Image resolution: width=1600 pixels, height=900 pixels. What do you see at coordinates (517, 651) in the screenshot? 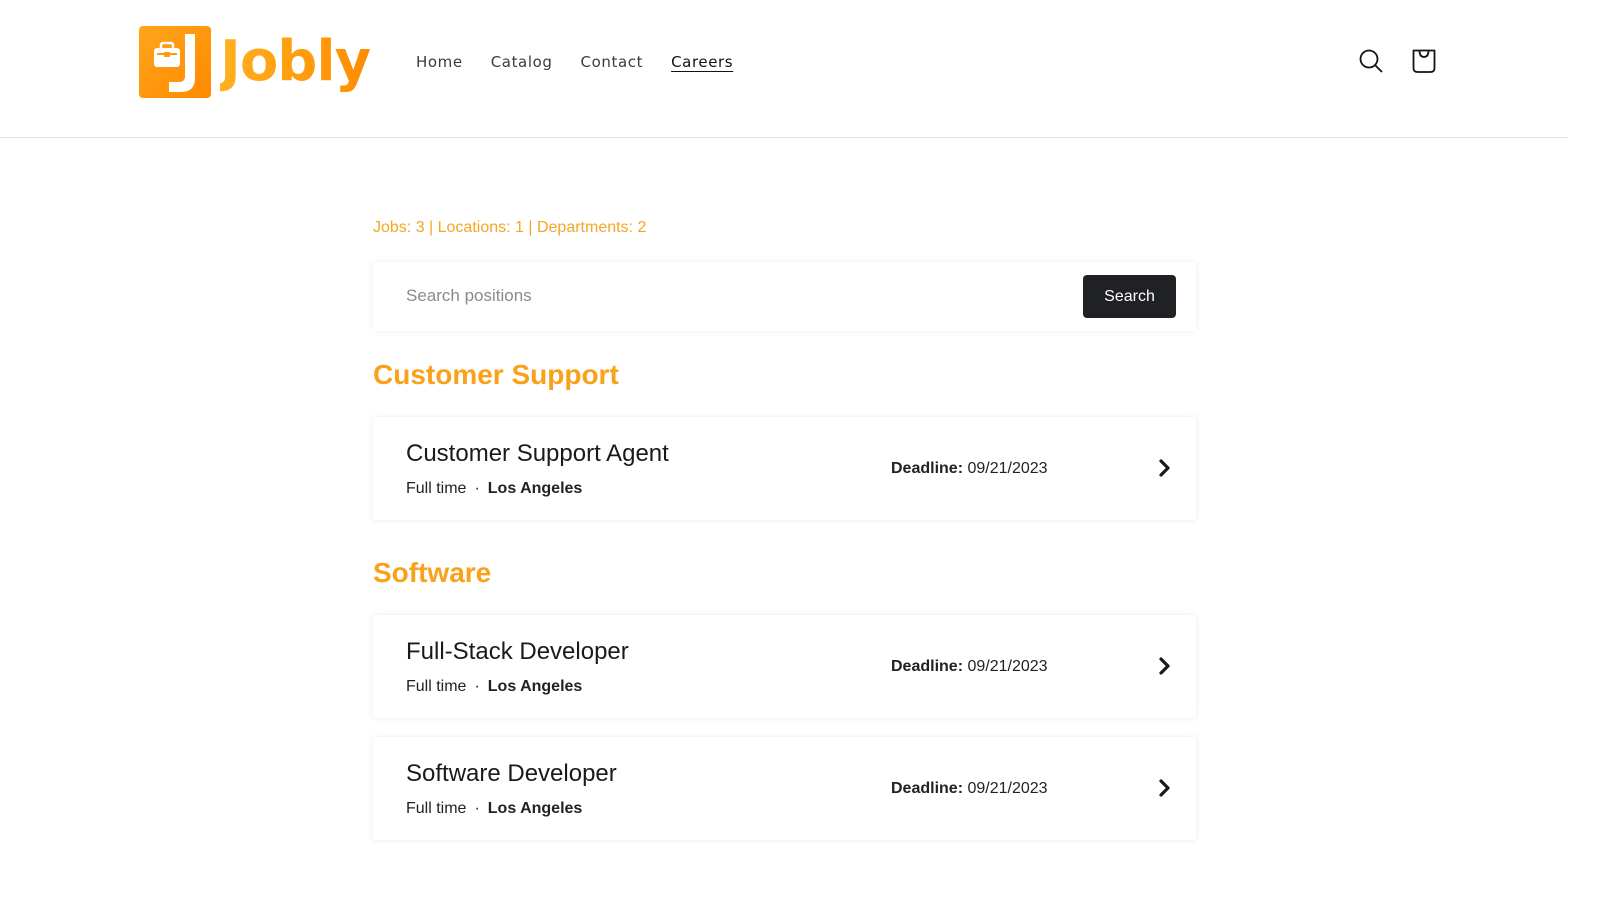
I see `job-title: Full-Stack Developer` at bounding box center [517, 651].